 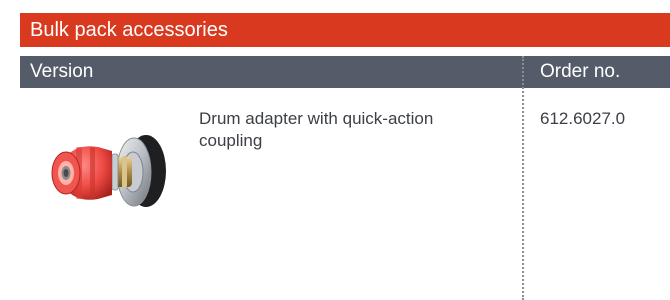 What do you see at coordinates (583, 118) in the screenshot?
I see `order-number: 612.6027.0` at bounding box center [583, 118].